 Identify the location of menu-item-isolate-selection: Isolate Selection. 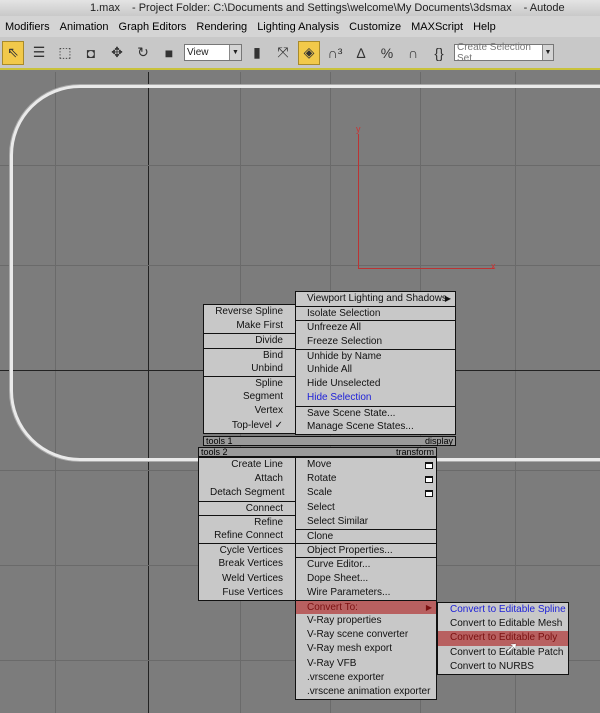
(375, 313).